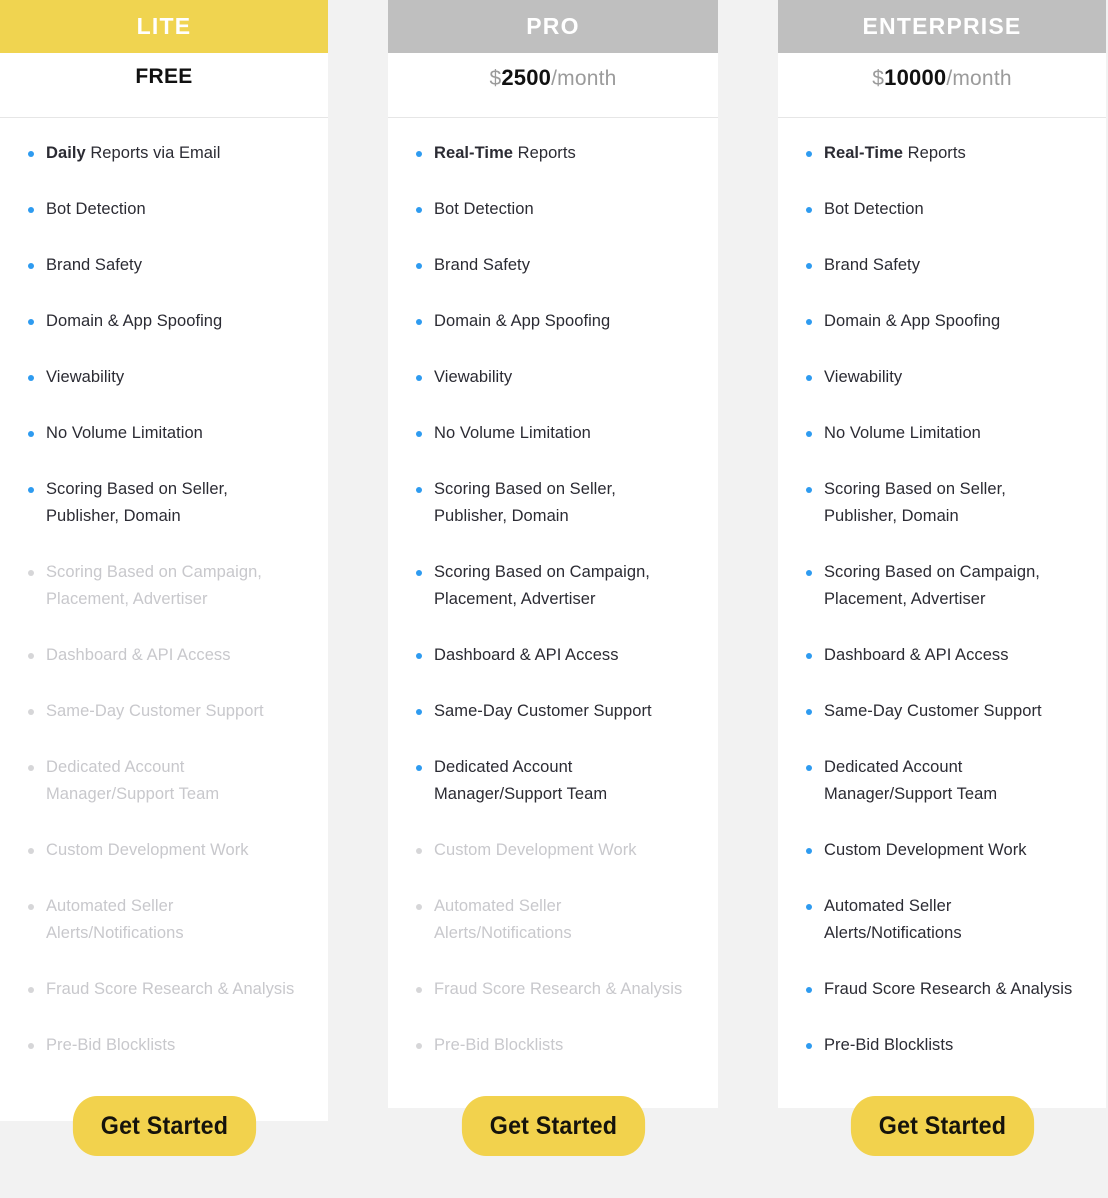 The image size is (1108, 1198). Describe the element at coordinates (941, 78) in the screenshot. I see `plan-price: $10000/month` at that location.